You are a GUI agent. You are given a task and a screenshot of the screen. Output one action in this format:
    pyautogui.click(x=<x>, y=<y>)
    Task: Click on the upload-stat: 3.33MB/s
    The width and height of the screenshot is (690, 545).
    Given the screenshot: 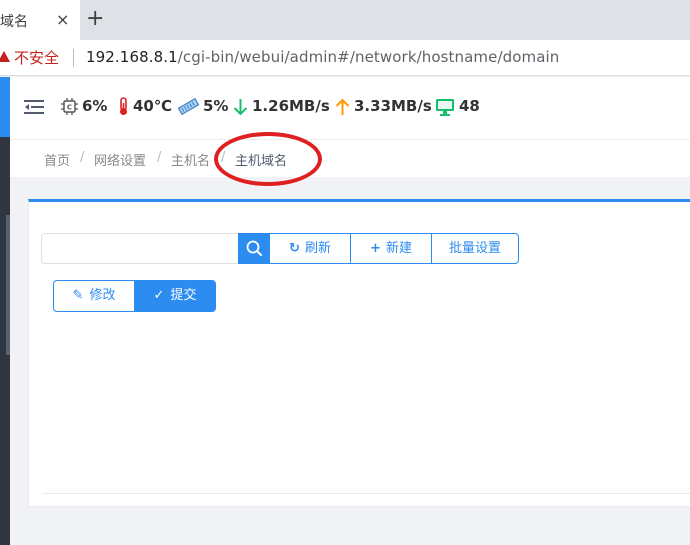 What is the action you would take?
    pyautogui.click(x=383, y=106)
    